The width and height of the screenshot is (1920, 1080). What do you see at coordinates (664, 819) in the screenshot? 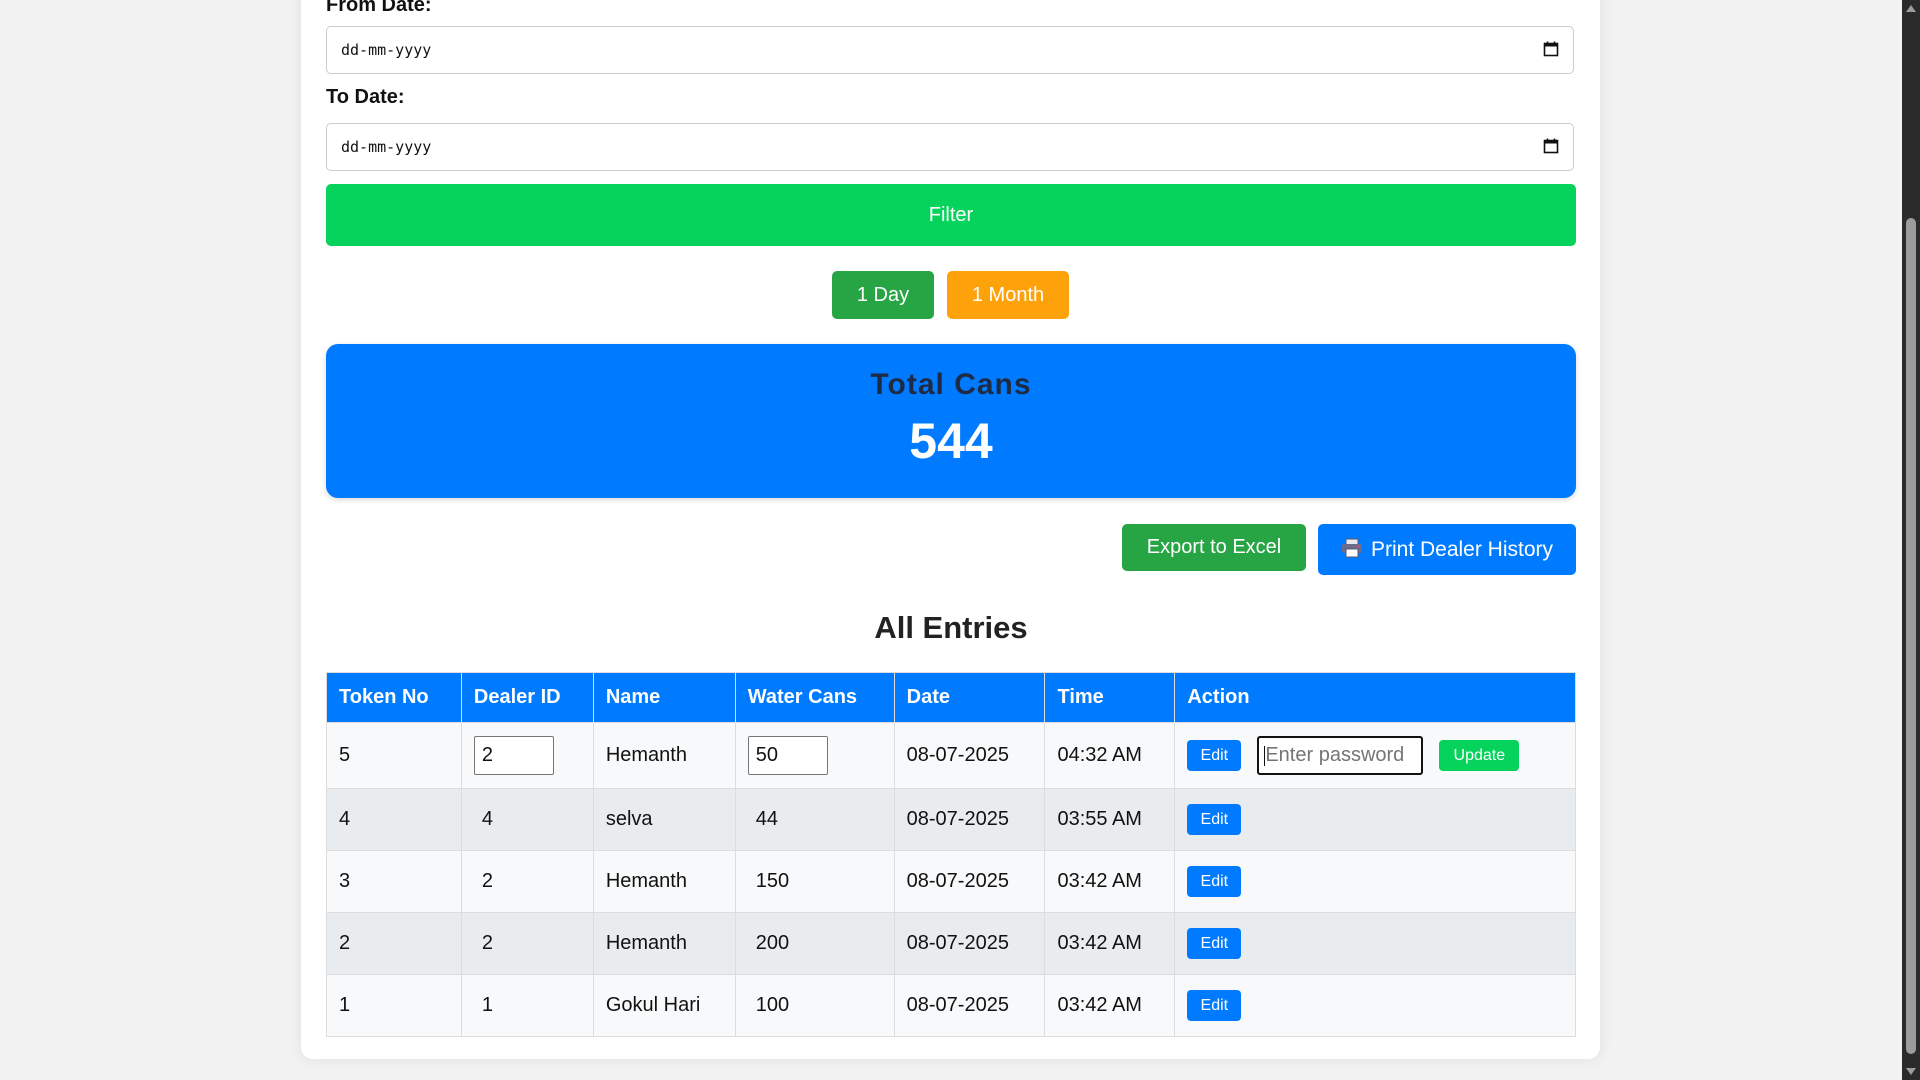
I see `cell-name: selva` at bounding box center [664, 819].